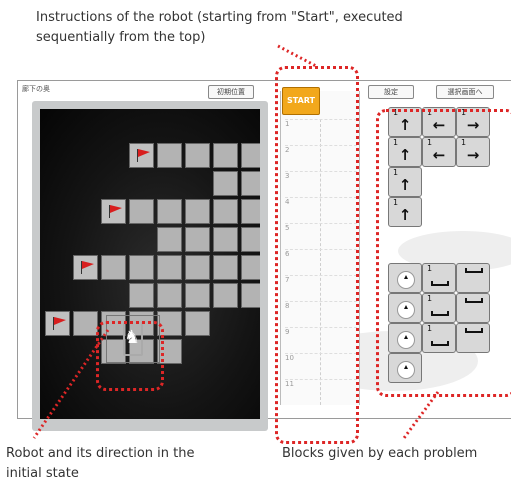  I want to click on instructions-callout-line, so click(297, 56).